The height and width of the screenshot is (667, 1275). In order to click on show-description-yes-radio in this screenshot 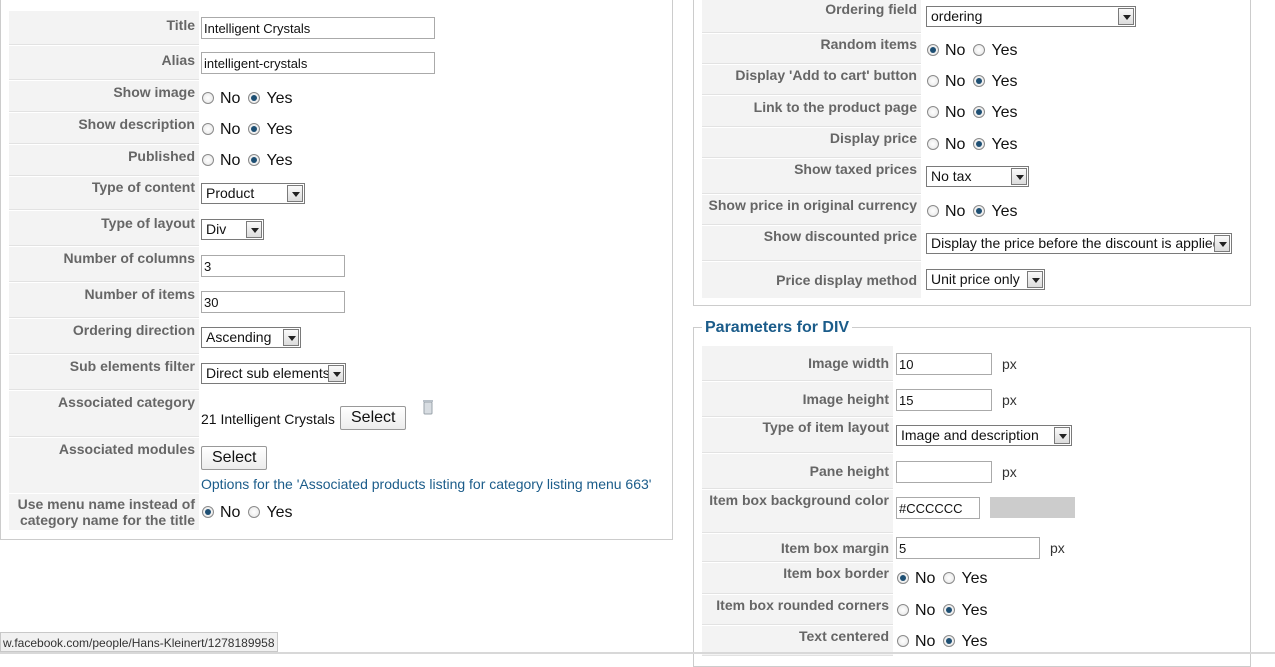, I will do `click(254, 129)`.